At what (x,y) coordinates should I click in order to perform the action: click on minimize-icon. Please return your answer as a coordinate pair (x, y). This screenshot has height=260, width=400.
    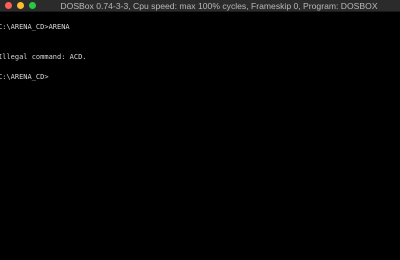
    Looking at the image, I should click on (20, 5).